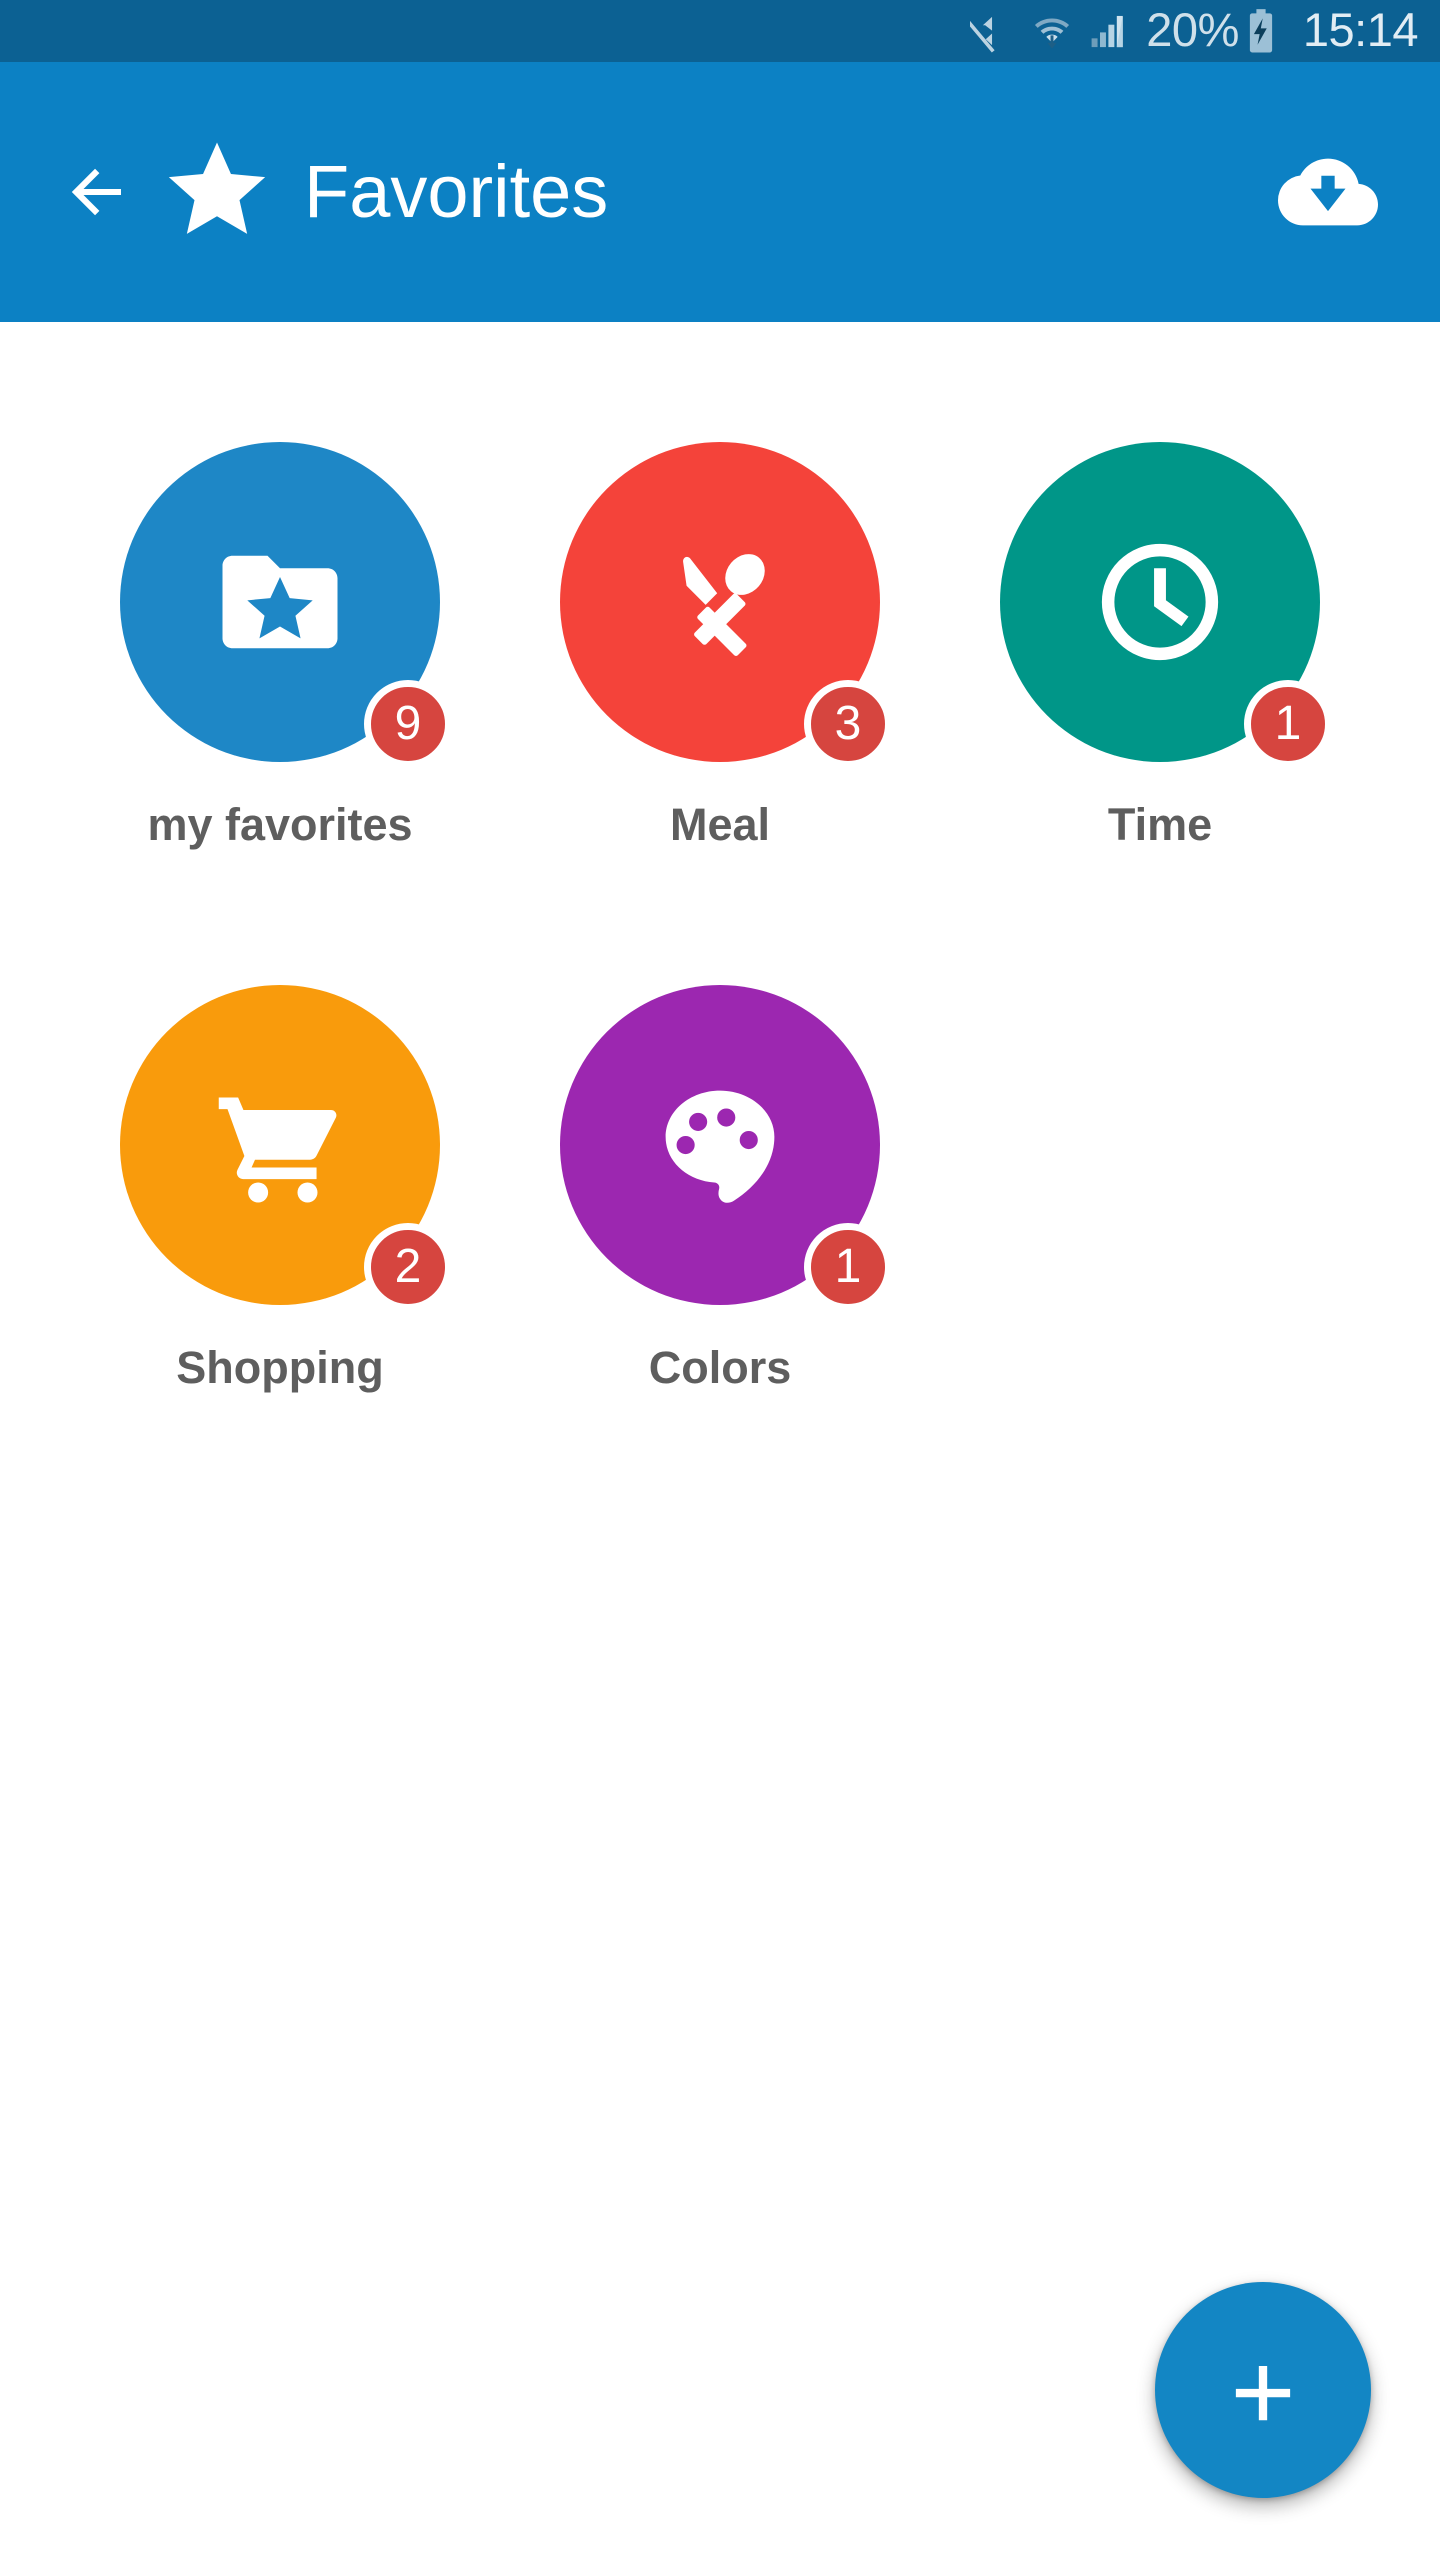 This screenshot has width=1440, height=2560. I want to click on category-icon-wrap: 2, so click(286, 1148).